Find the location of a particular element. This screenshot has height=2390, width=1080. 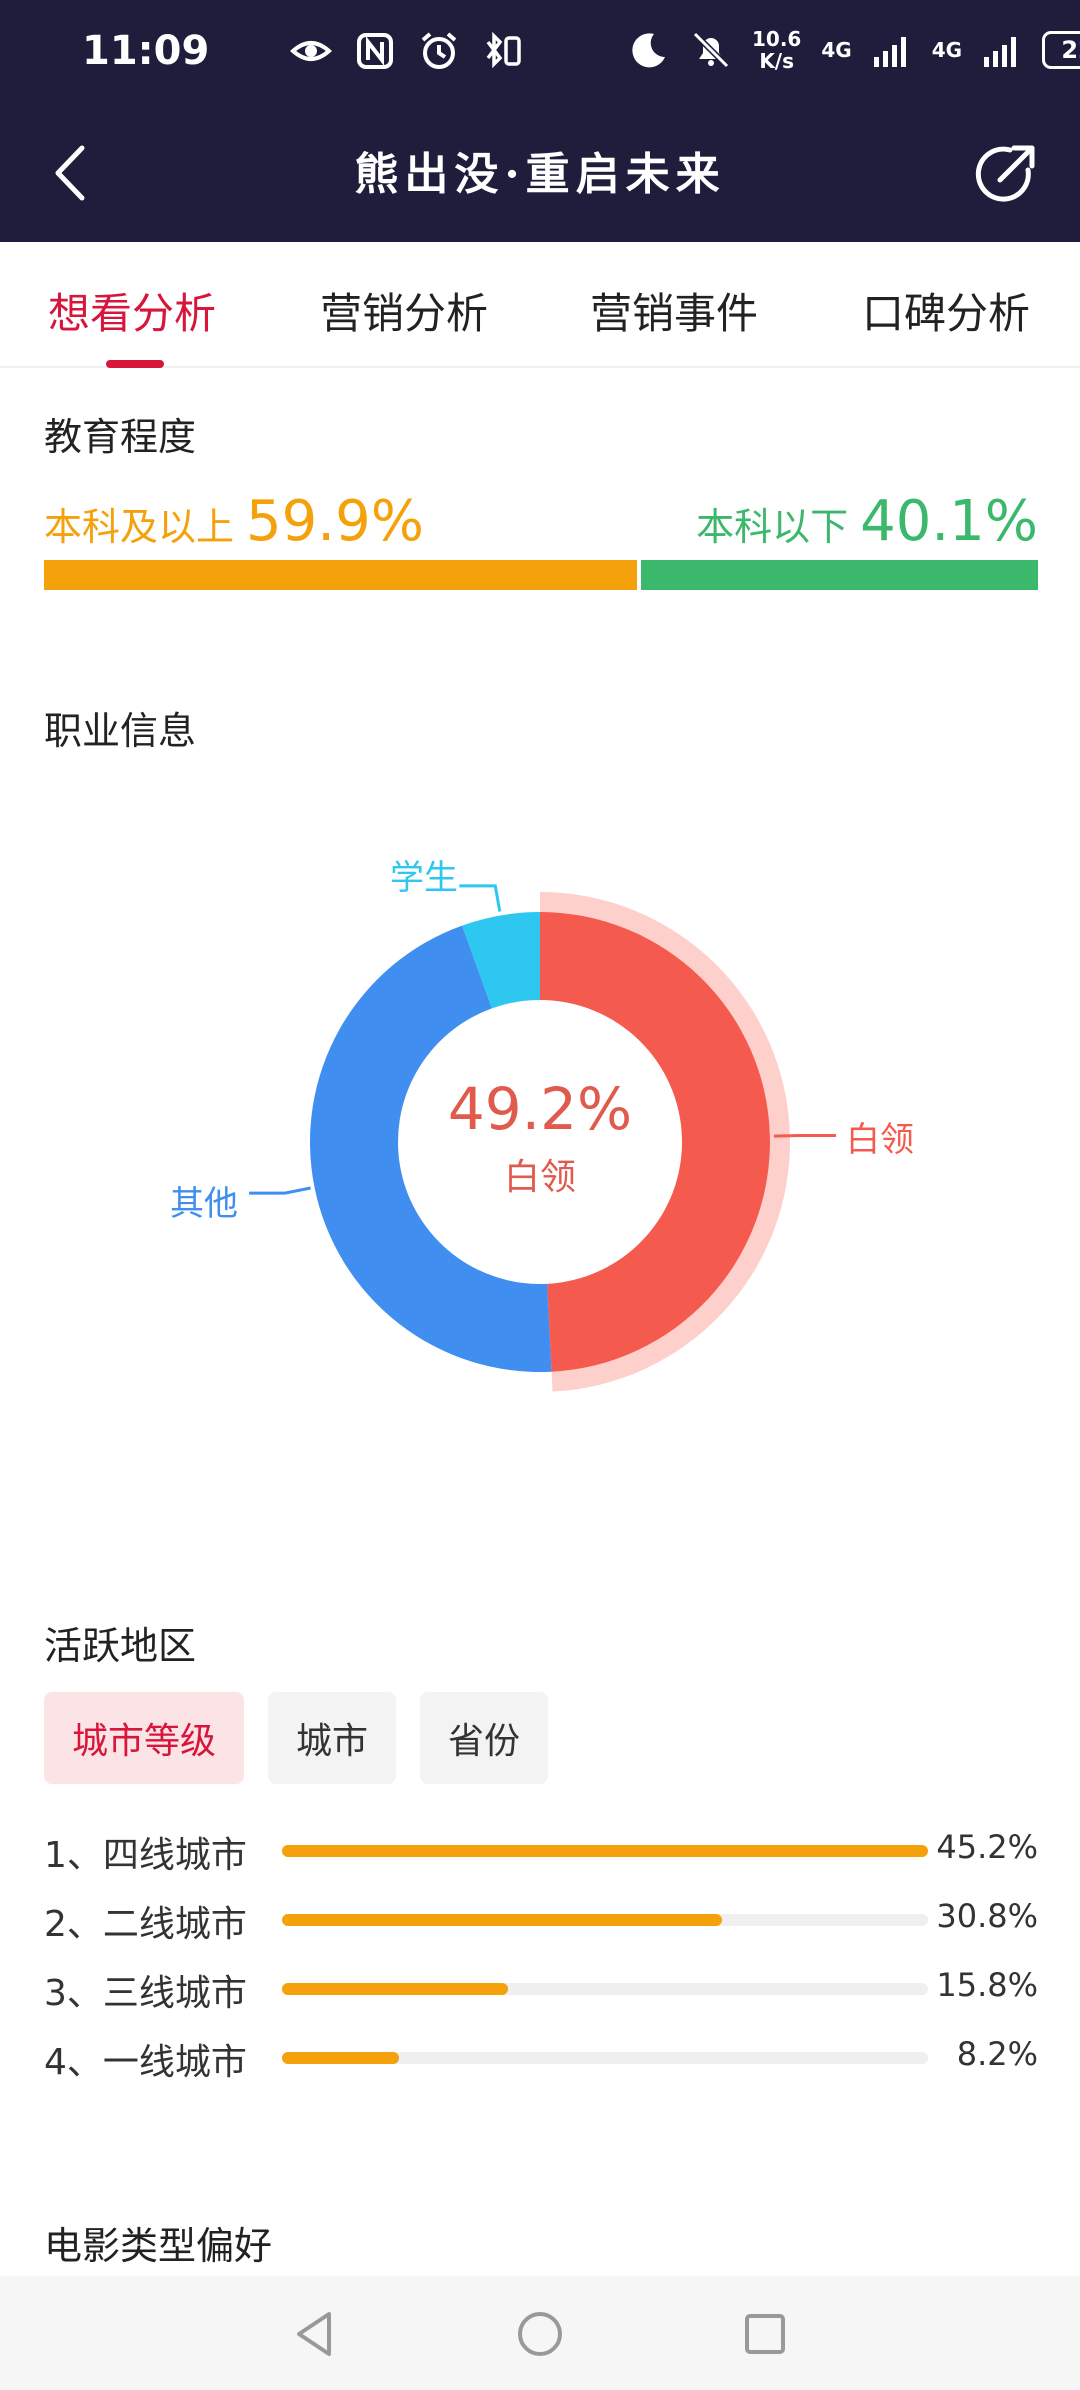

share-button is located at coordinates (1005, 175).